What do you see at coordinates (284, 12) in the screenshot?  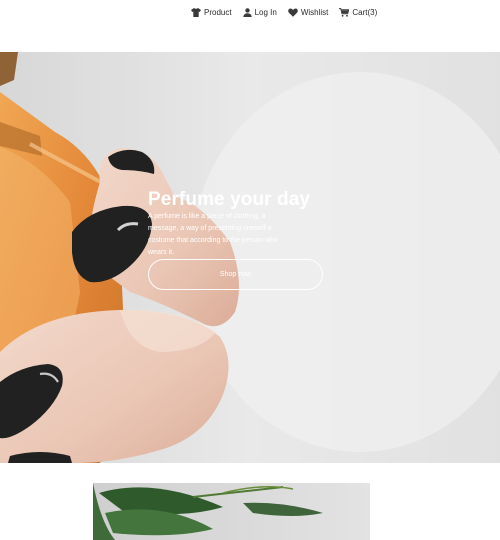 I see `nav-links: Product Log In Wishlist Cart(3)` at bounding box center [284, 12].